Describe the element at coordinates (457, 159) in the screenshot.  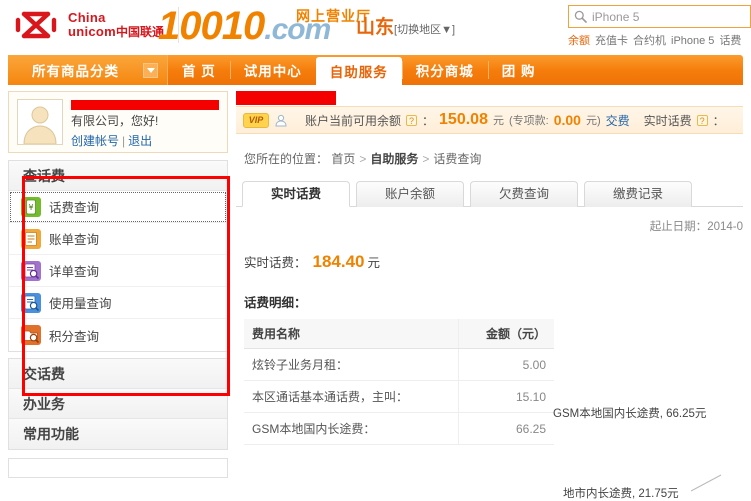
I see `breadcrumb-item-fee-query: 话费查询` at that location.